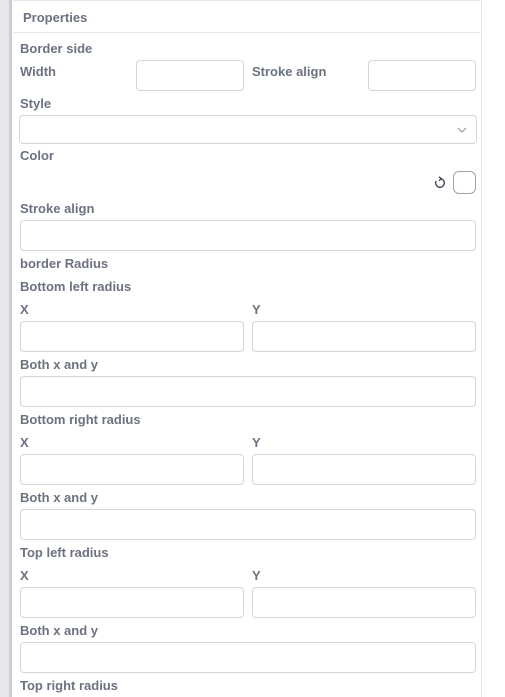 The image size is (505, 697). Describe the element at coordinates (59, 630) in the screenshot. I see `top-left-both-label: Both x and y` at that location.